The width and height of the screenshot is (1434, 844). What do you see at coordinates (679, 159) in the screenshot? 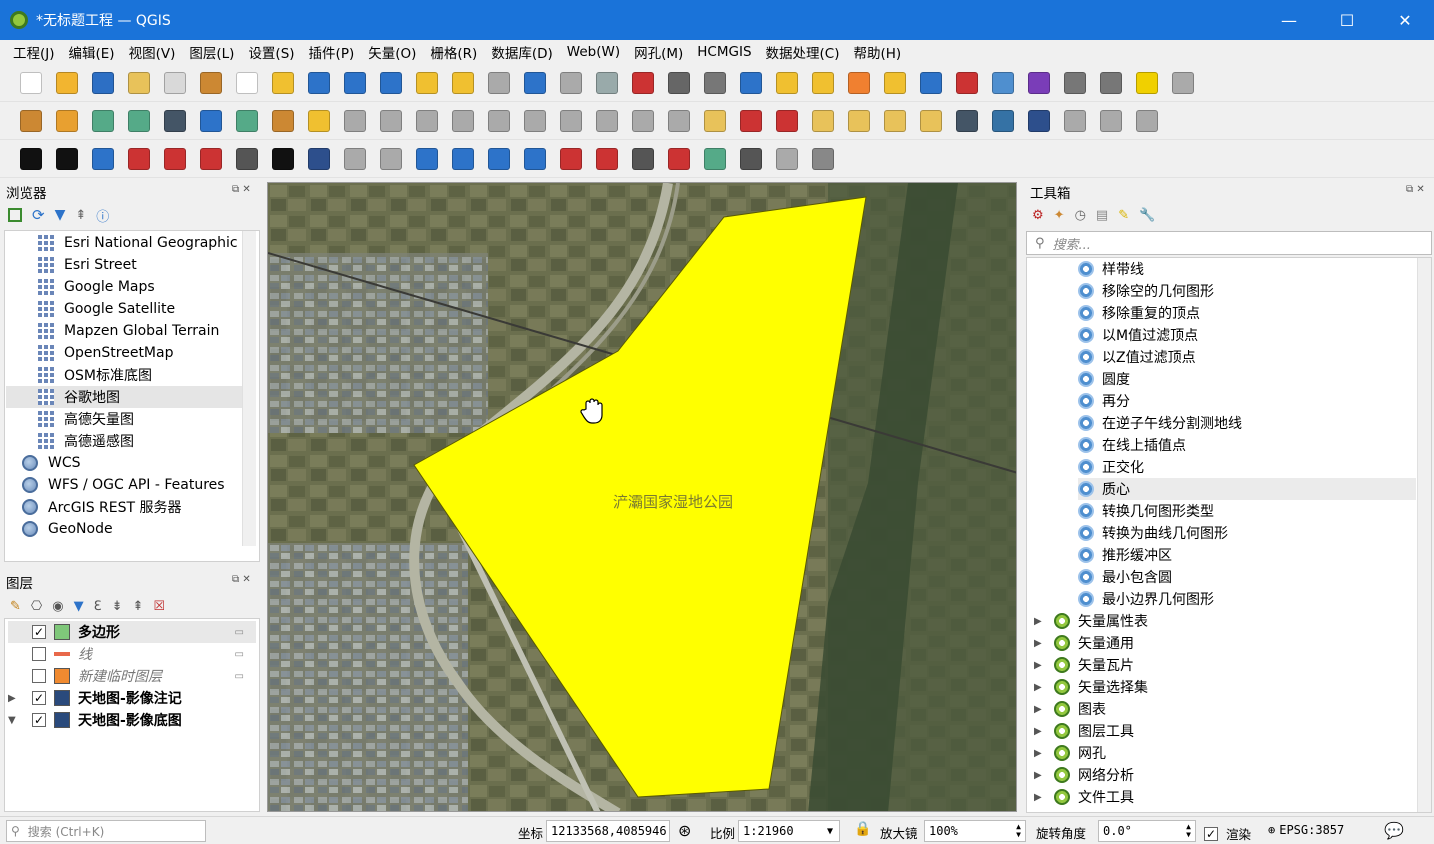
I see `measure-area-icon` at bounding box center [679, 159].